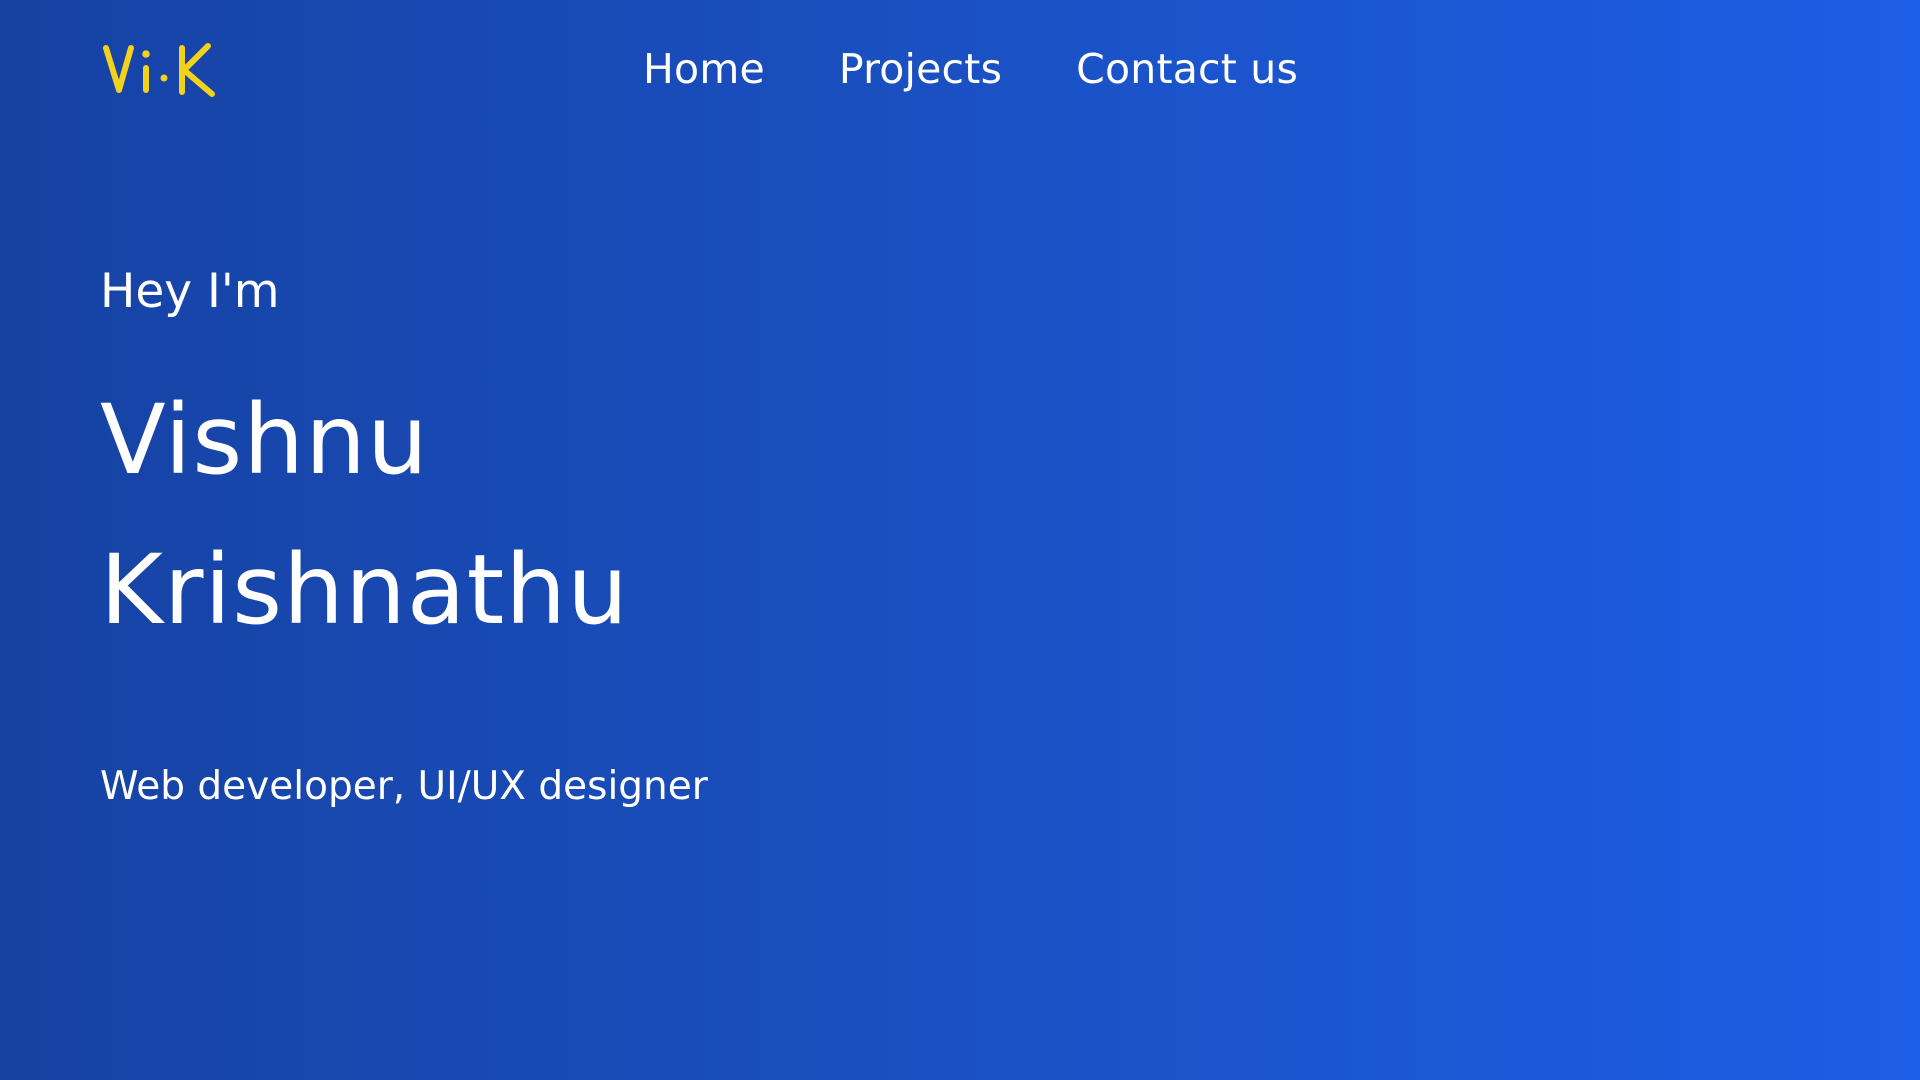  I want to click on main-nav: Home Projects Contact us, so click(970, 69).